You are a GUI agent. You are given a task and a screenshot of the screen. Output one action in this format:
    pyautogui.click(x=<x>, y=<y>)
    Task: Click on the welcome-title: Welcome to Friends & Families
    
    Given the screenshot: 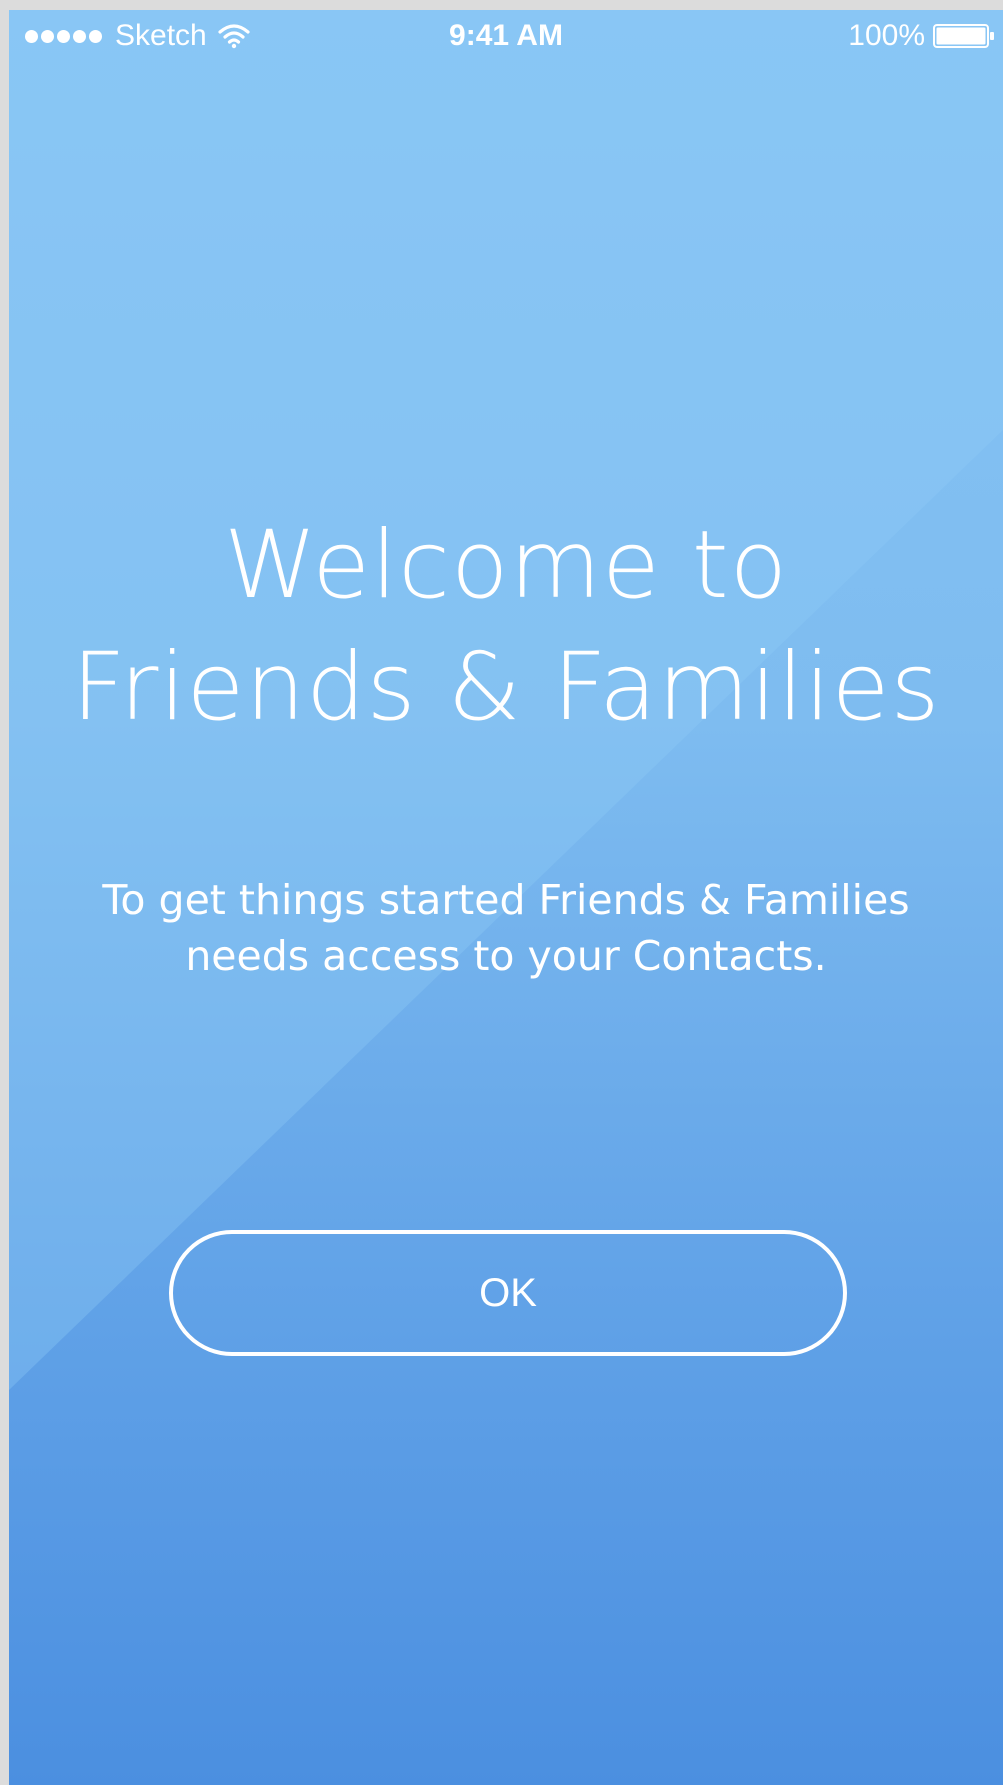 What is the action you would take?
    pyautogui.click(x=506, y=627)
    